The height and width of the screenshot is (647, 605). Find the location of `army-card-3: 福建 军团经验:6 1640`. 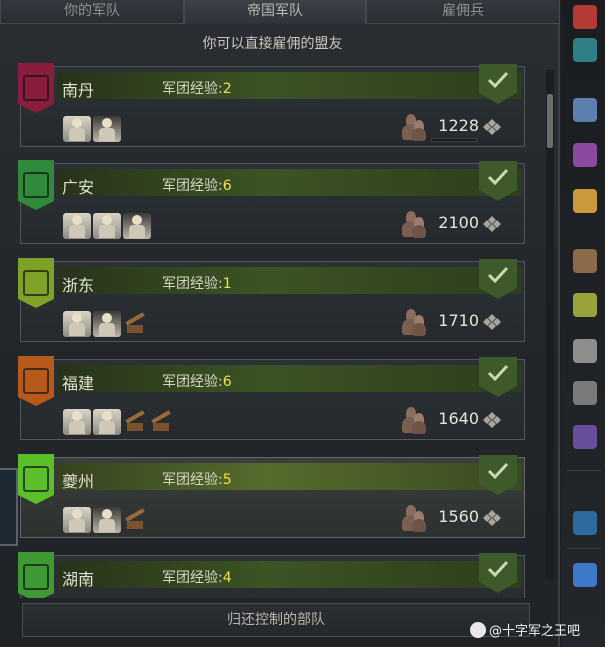

army-card-3: 福建 军团经验:6 1640 is located at coordinates (271, 398).